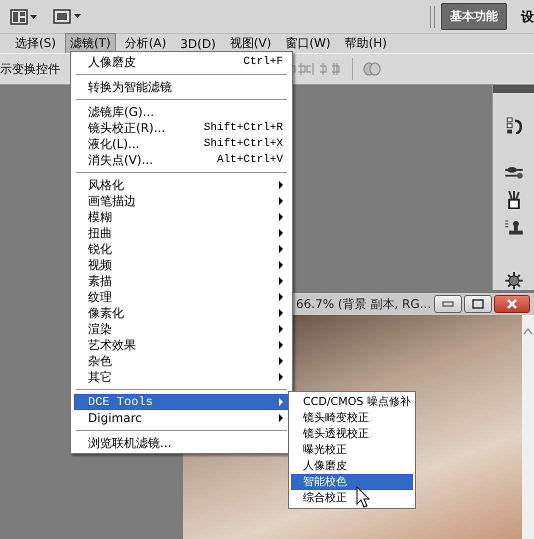 The height and width of the screenshot is (539, 534). What do you see at coordinates (528, 427) in the screenshot?
I see `scrollbar` at bounding box center [528, 427].